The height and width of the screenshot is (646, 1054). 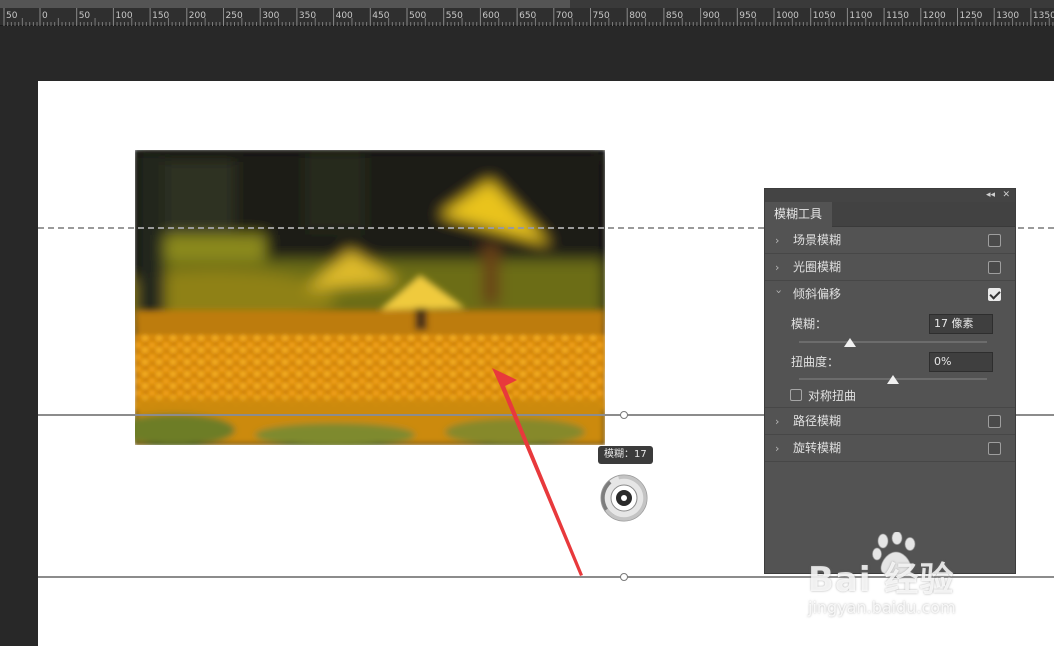 What do you see at coordinates (381, 16) in the screenshot?
I see `ruler-label: 450` at bounding box center [381, 16].